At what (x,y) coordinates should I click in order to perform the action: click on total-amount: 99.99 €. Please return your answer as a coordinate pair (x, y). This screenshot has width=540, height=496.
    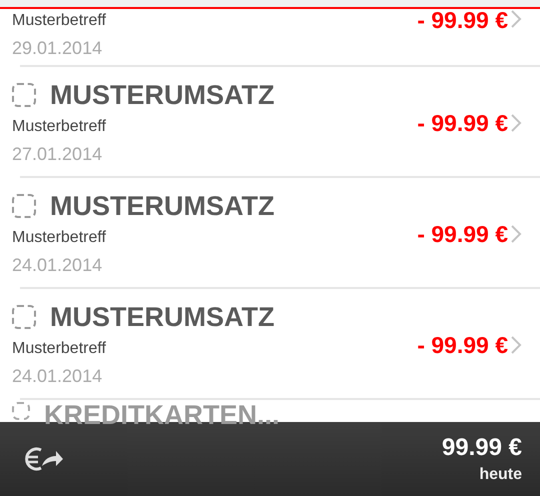
    Looking at the image, I should click on (482, 448).